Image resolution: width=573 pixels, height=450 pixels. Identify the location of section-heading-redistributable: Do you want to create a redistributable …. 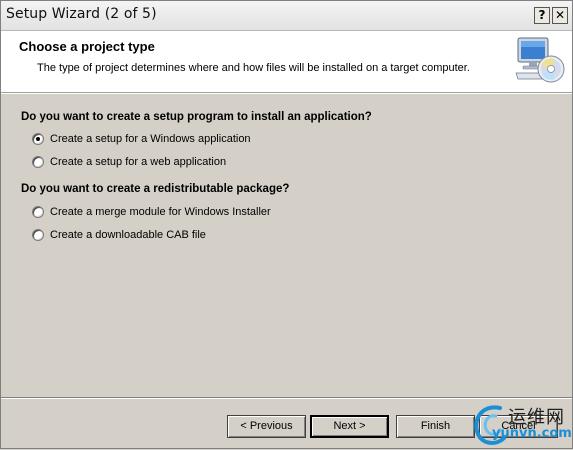
(155, 189).